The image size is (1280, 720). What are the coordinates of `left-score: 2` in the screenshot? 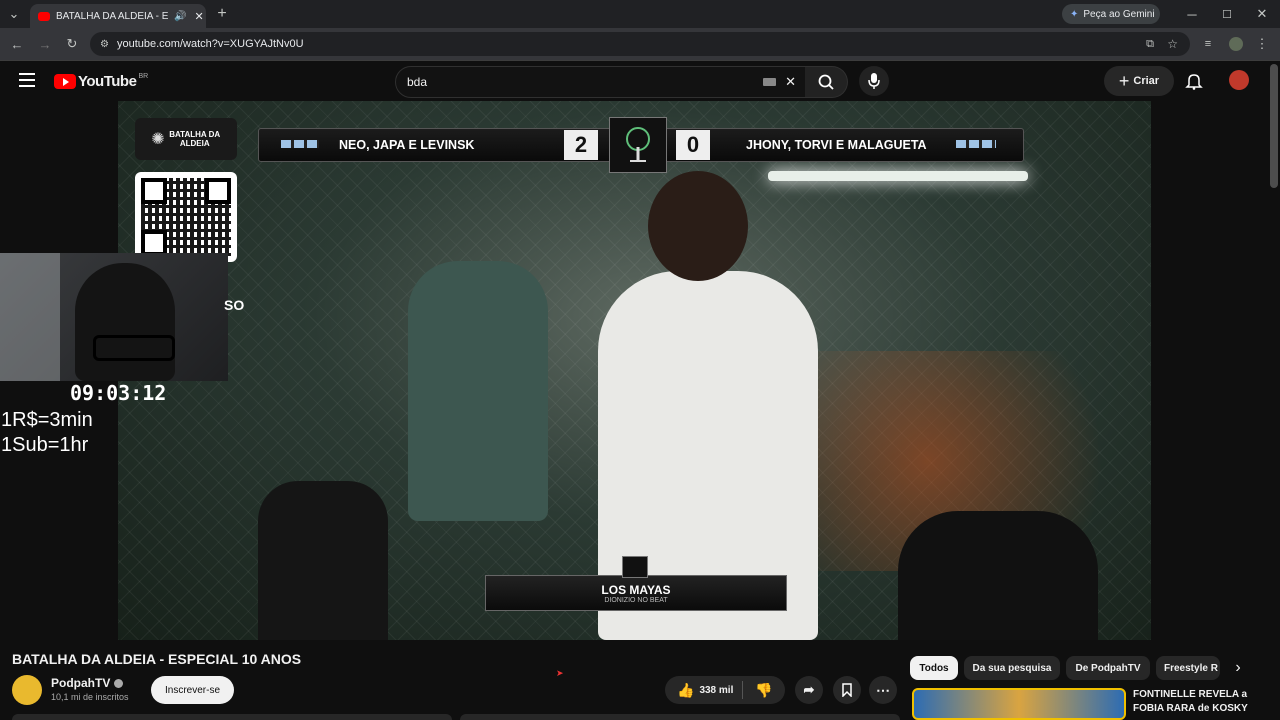 It's located at (581, 145).